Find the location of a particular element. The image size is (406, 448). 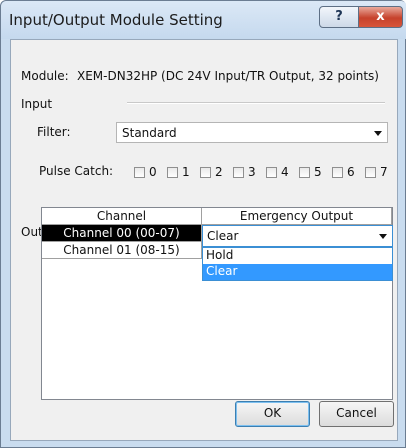

emergency-output-select: Clear is located at coordinates (297, 236).